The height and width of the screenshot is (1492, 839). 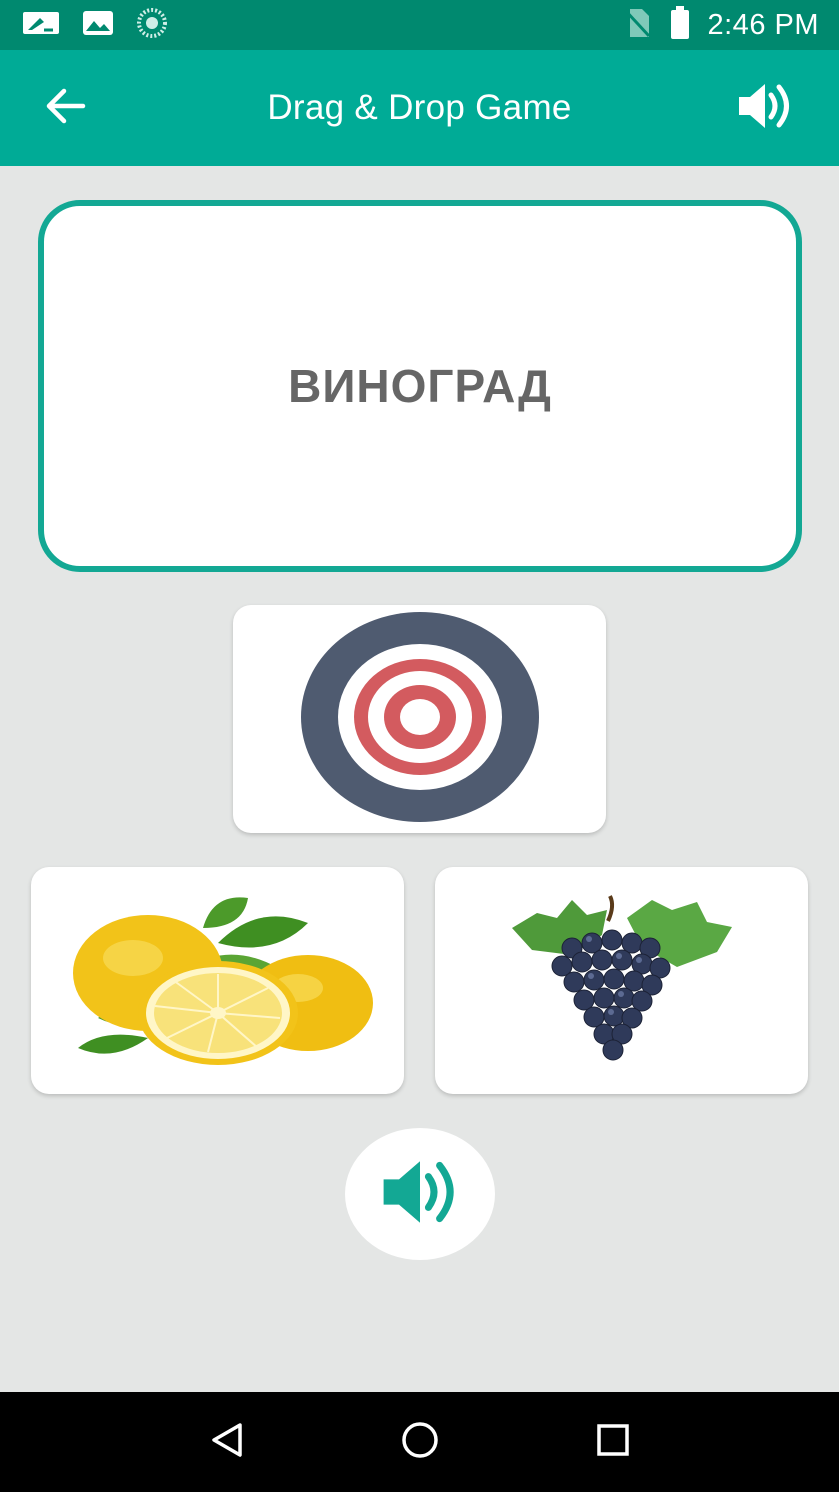 I want to click on home-circle-icon, so click(x=420, y=1442).